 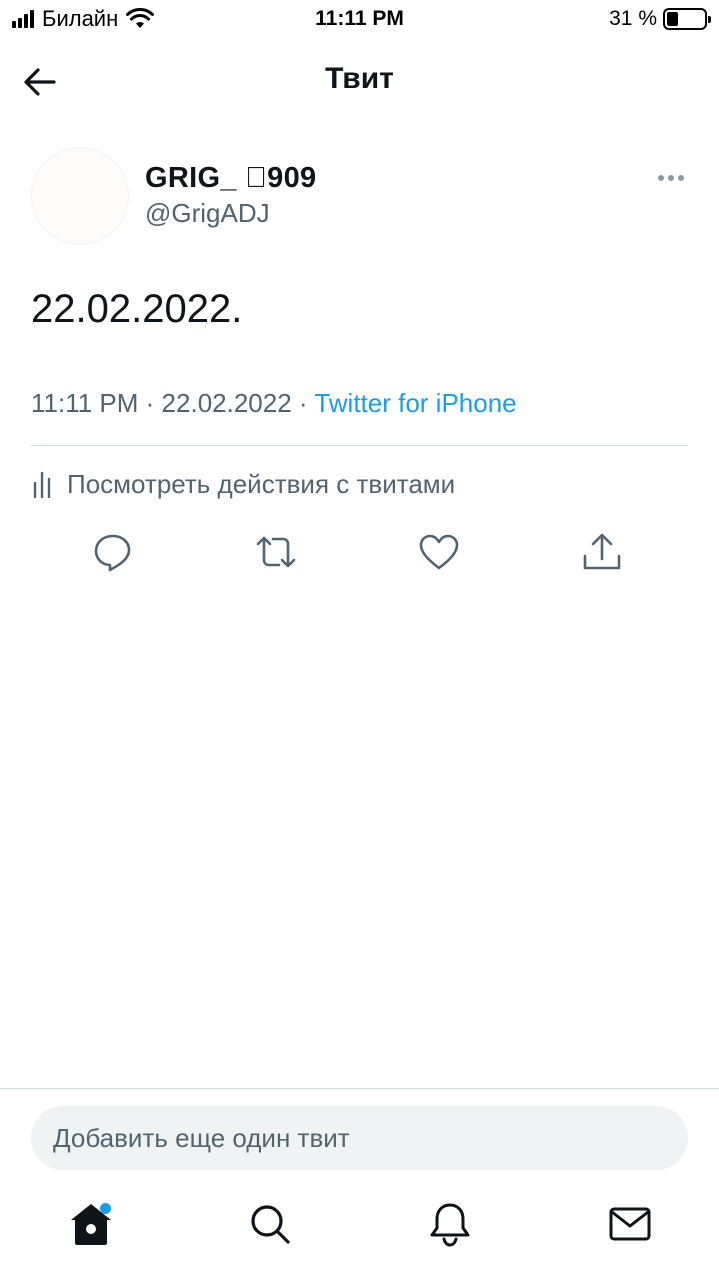 What do you see at coordinates (113, 552) in the screenshot?
I see `speech-bubble-icon` at bounding box center [113, 552].